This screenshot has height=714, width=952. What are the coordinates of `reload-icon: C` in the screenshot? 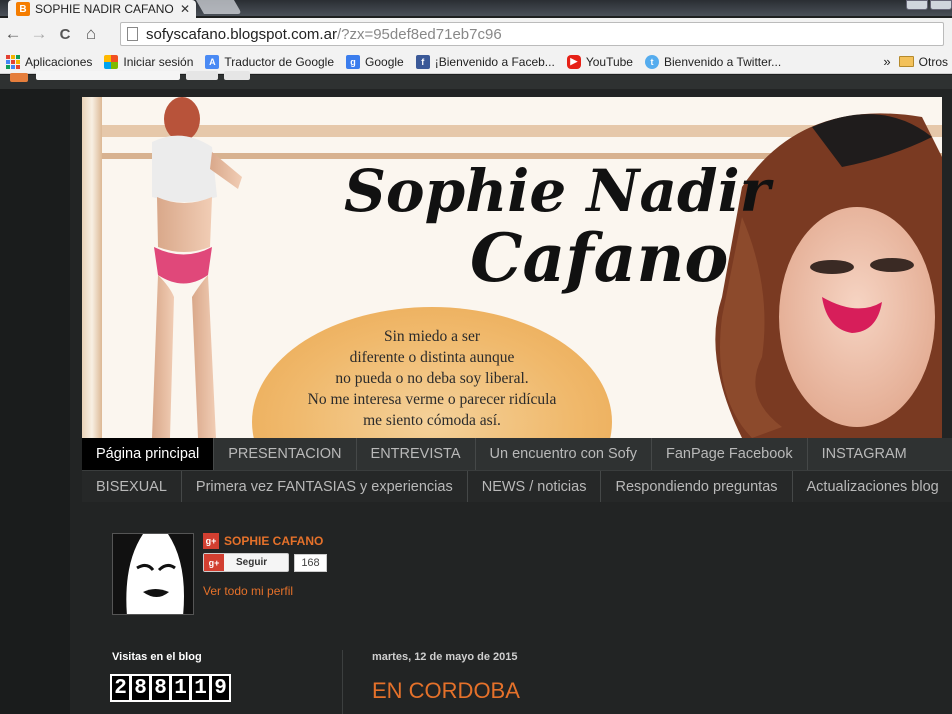 It's located at (65, 34).